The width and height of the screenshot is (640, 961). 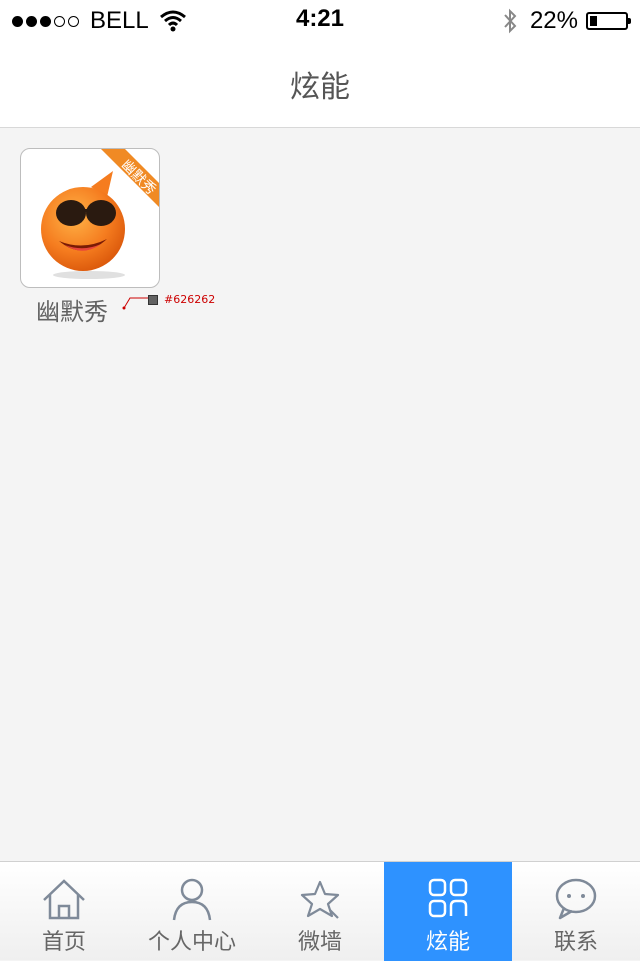 I want to click on tab-xuanneng: 炫能, so click(x=448, y=911).